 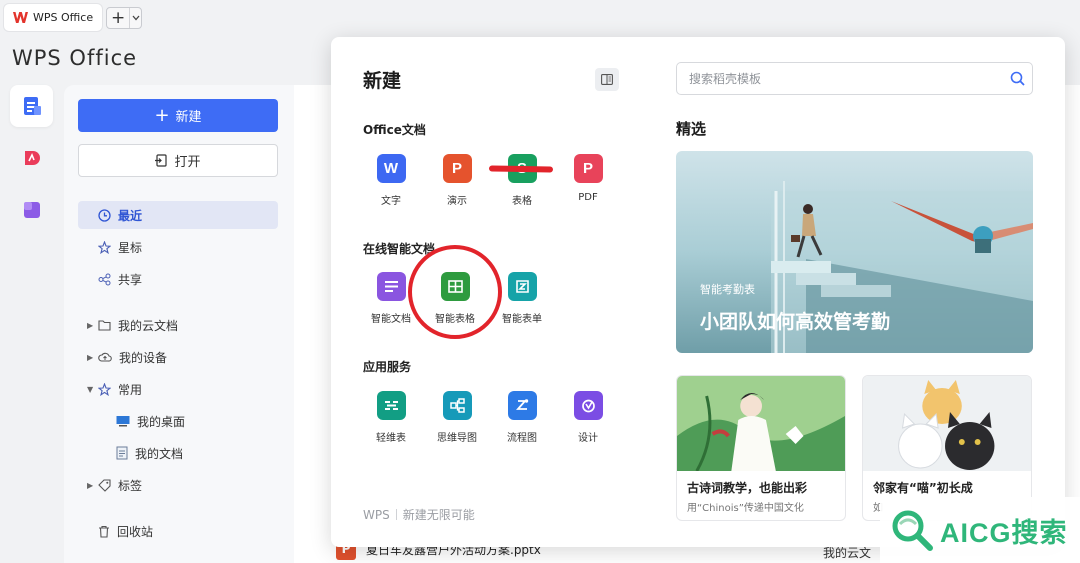 I want to click on tile-label: 表格, so click(x=522, y=201).